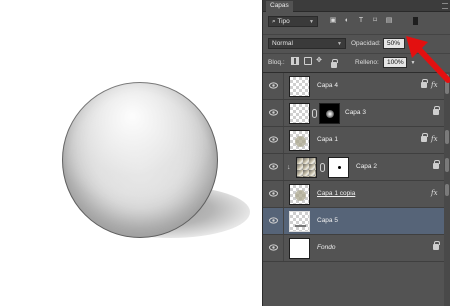  I want to click on panel-menu-icon, so click(445, 6).